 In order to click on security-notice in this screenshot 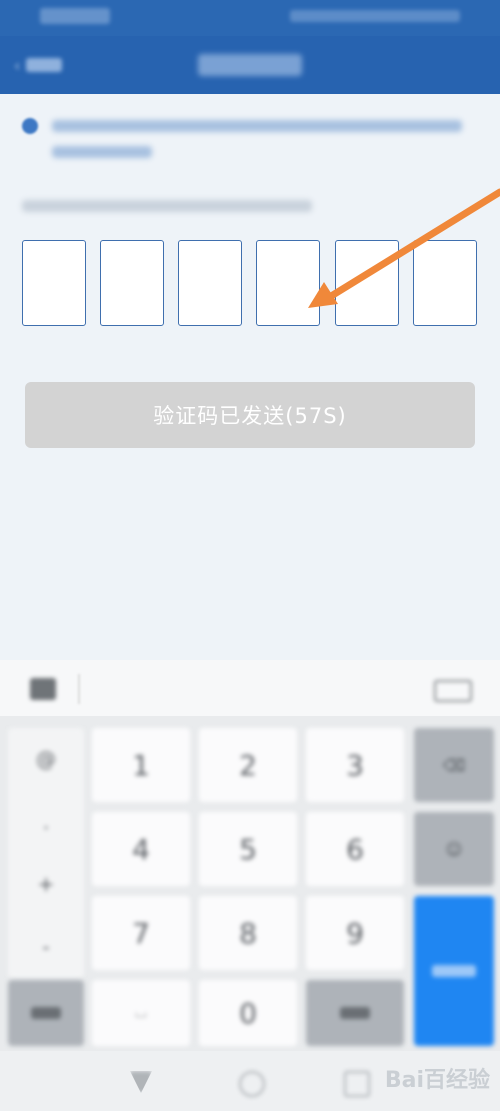, I will do `click(252, 142)`.